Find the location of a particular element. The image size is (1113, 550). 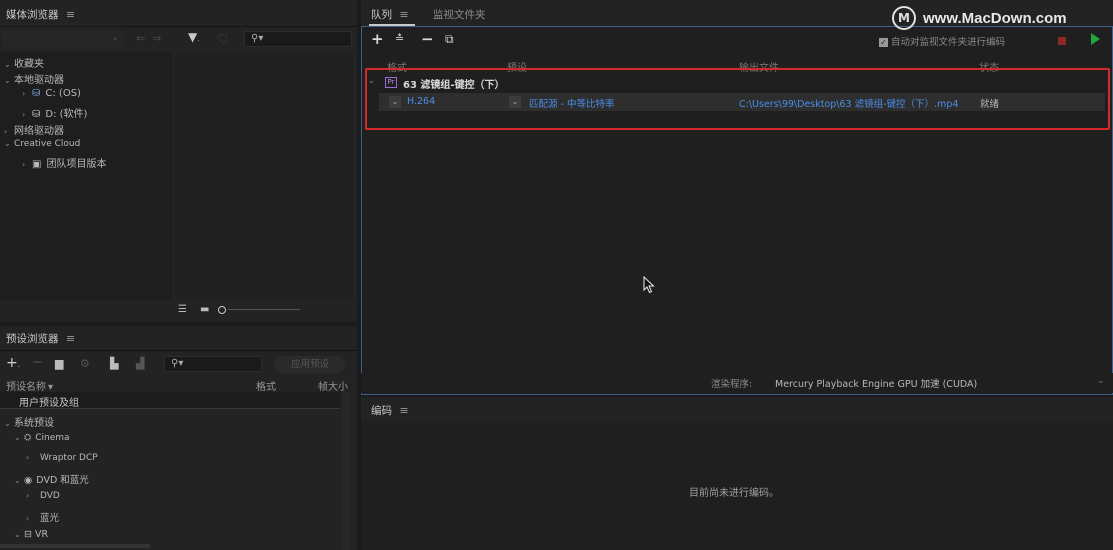

list-item-label: 系统预设 is located at coordinates (34, 423).